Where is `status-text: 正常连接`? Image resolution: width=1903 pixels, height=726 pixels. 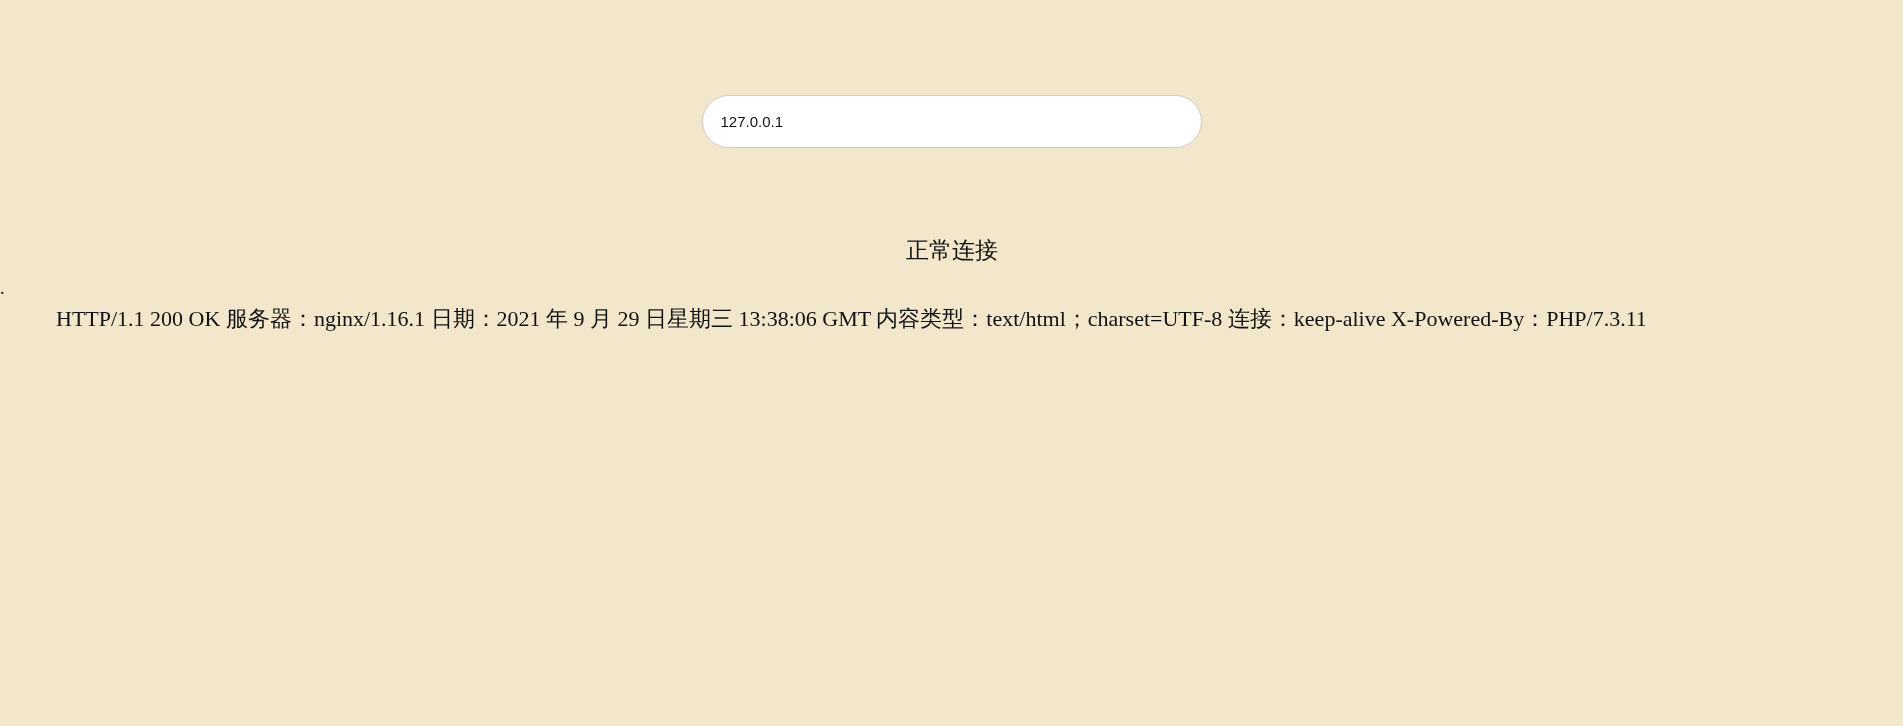
status-text: 正常连接 is located at coordinates (951, 251).